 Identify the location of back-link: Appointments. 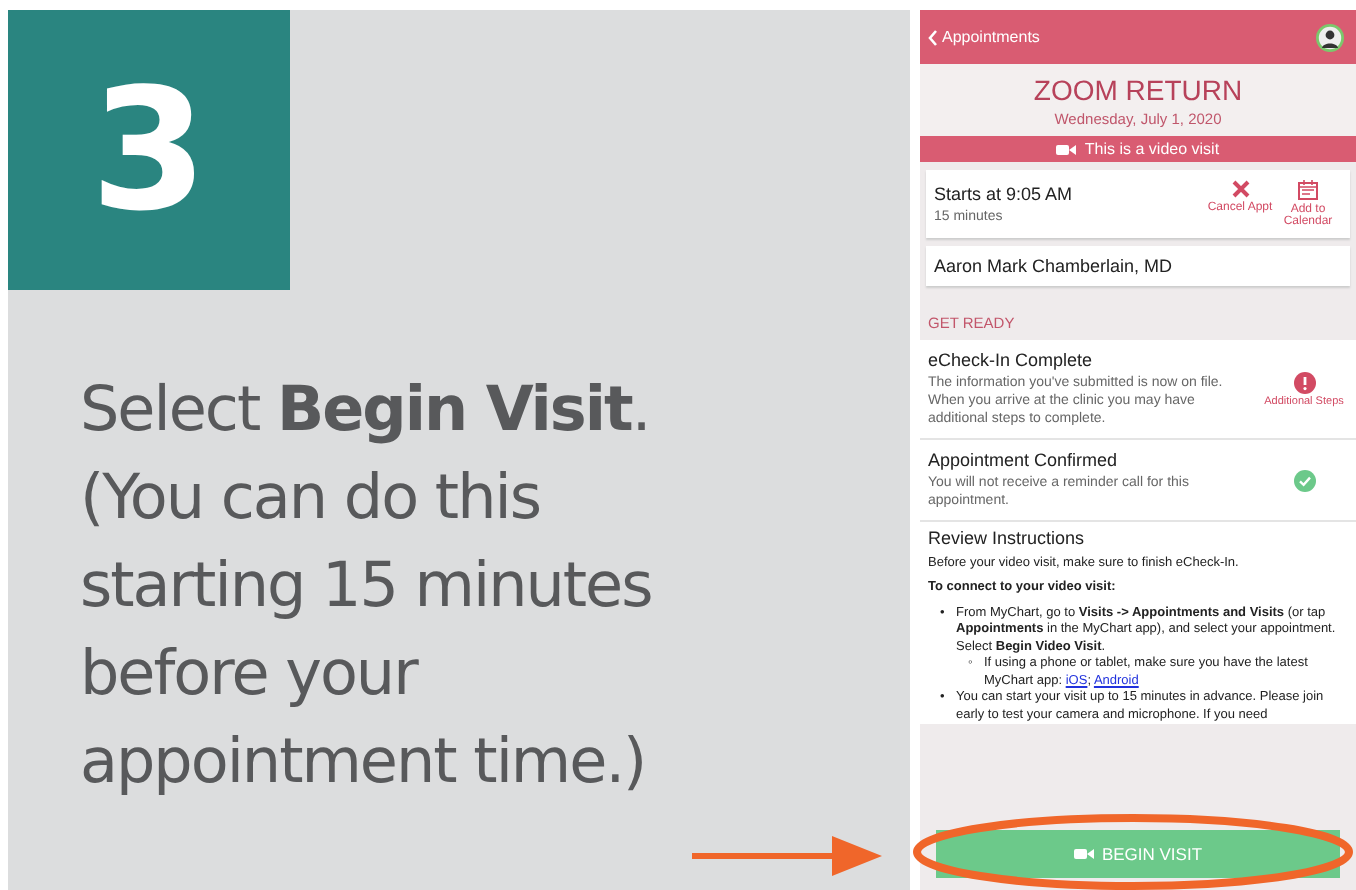
(984, 37).